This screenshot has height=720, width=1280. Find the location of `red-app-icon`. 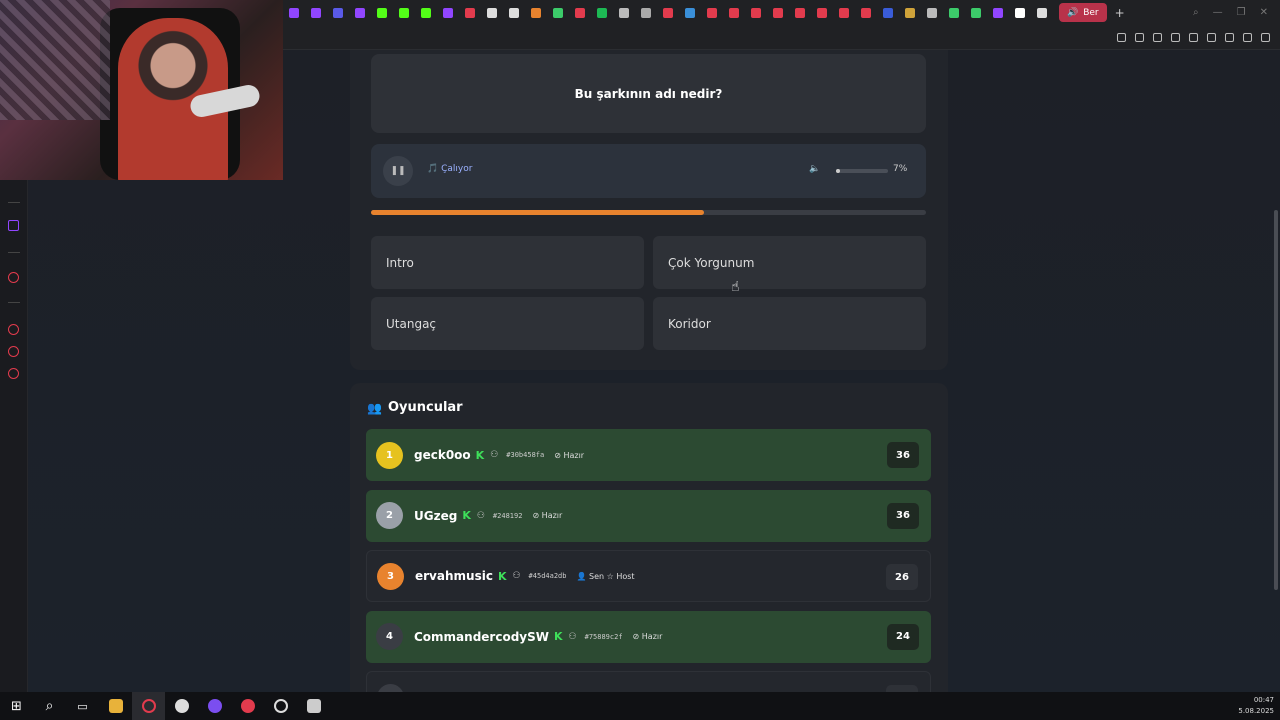

red-app-icon is located at coordinates (247, 706).